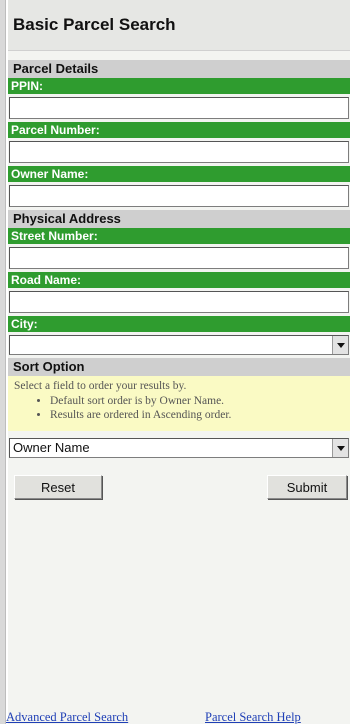  I want to click on section-header-parcel-details: Parcel Details, so click(179, 69).